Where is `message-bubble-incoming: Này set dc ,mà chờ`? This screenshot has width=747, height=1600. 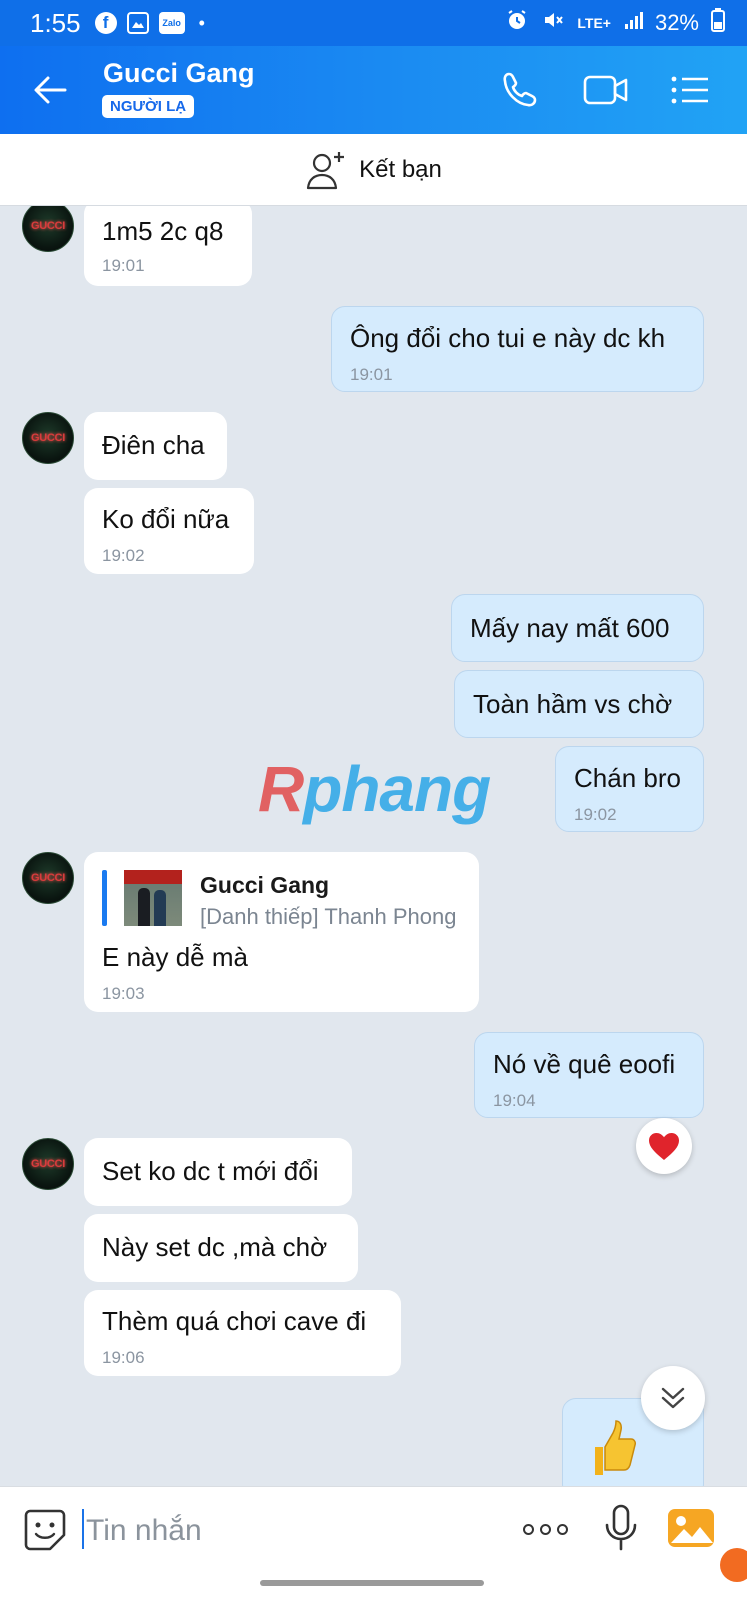 message-bubble-incoming: Này set dc ,mà chờ is located at coordinates (221, 1248).